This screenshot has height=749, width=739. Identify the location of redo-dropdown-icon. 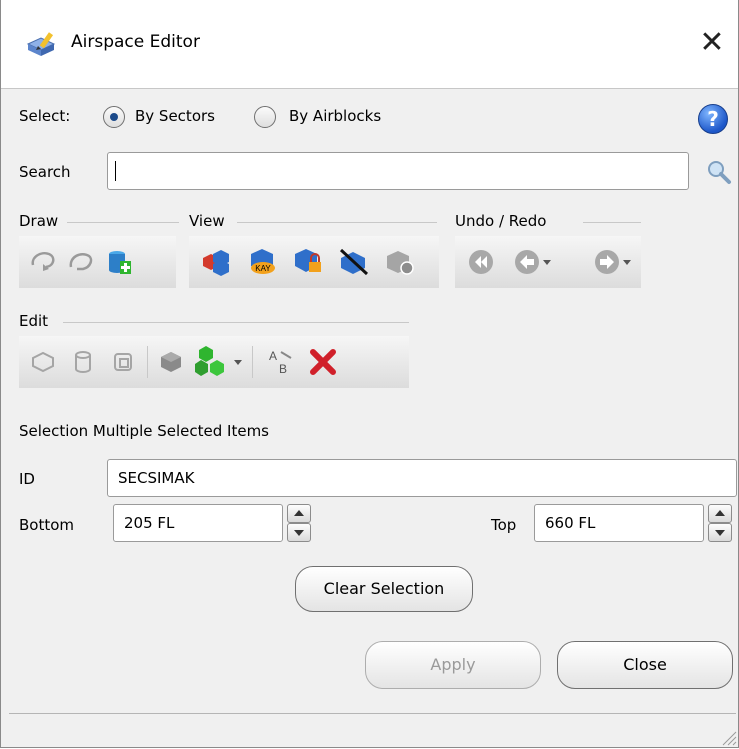
(627, 263).